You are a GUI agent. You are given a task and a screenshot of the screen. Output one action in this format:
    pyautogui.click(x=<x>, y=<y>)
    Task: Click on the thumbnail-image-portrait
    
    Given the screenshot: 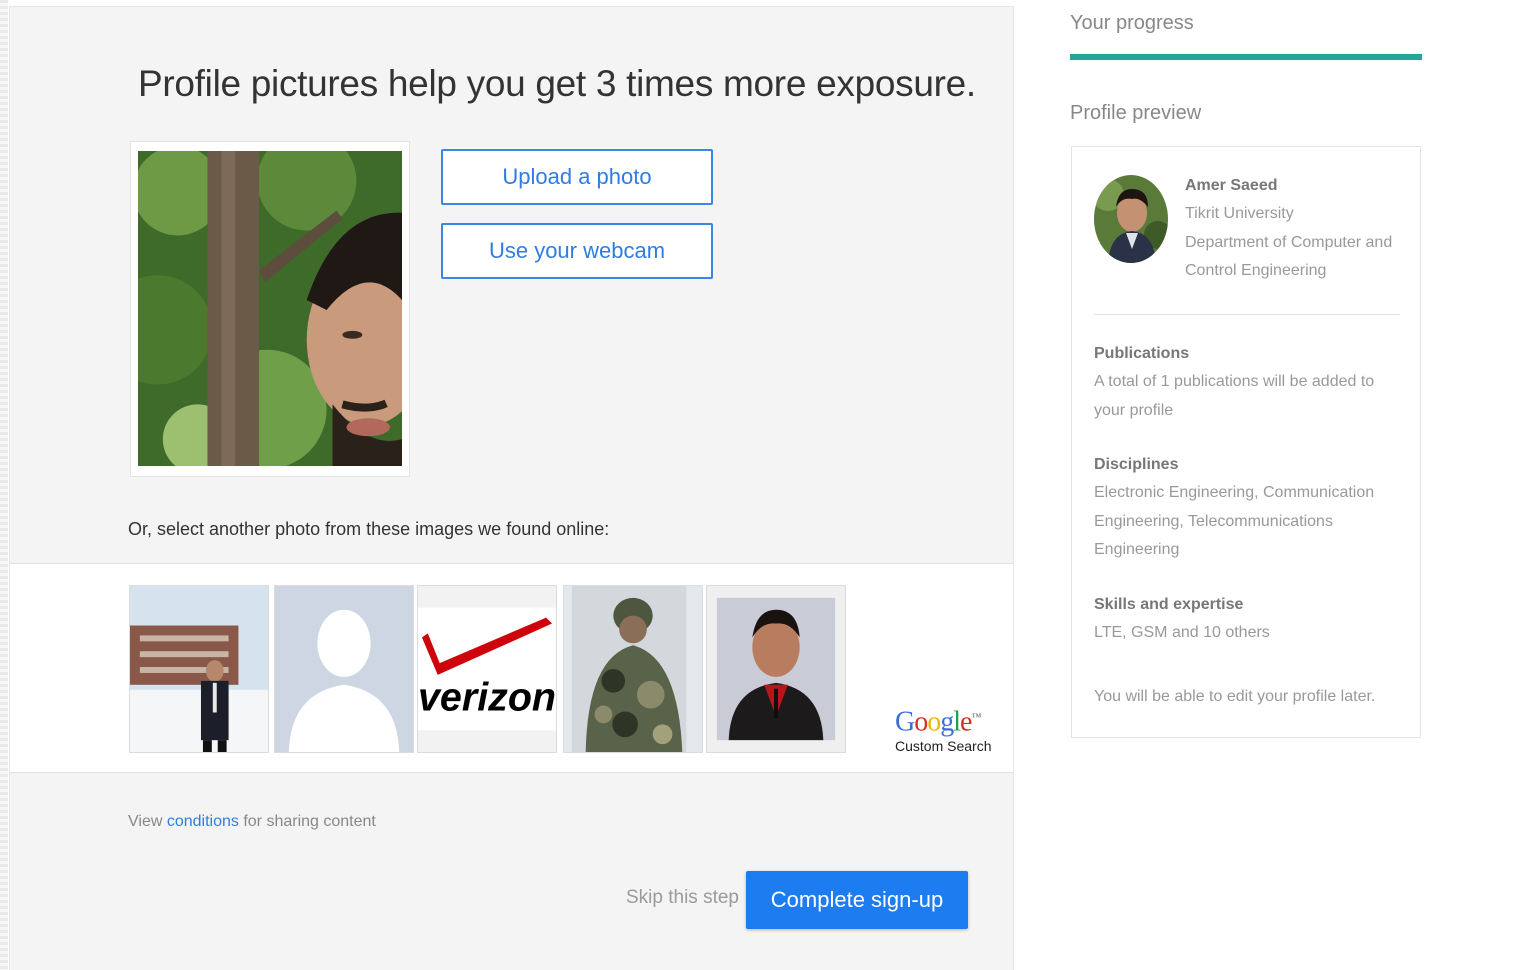 What is the action you would take?
    pyautogui.click(x=776, y=669)
    